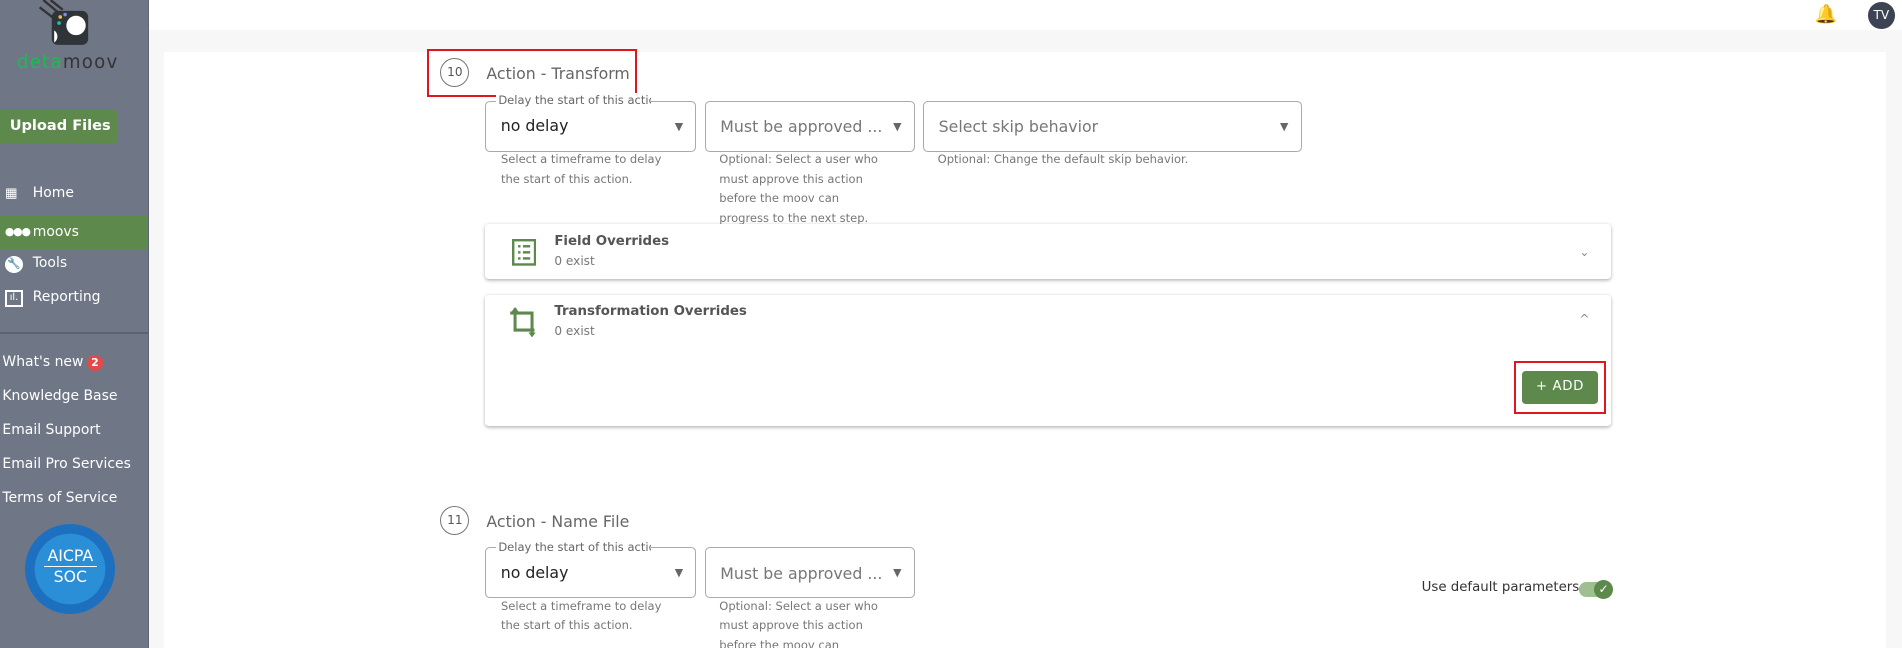 Image resolution: width=1902 pixels, height=648 pixels. What do you see at coordinates (612, 242) in the screenshot?
I see `panel-title: Field Overrides` at bounding box center [612, 242].